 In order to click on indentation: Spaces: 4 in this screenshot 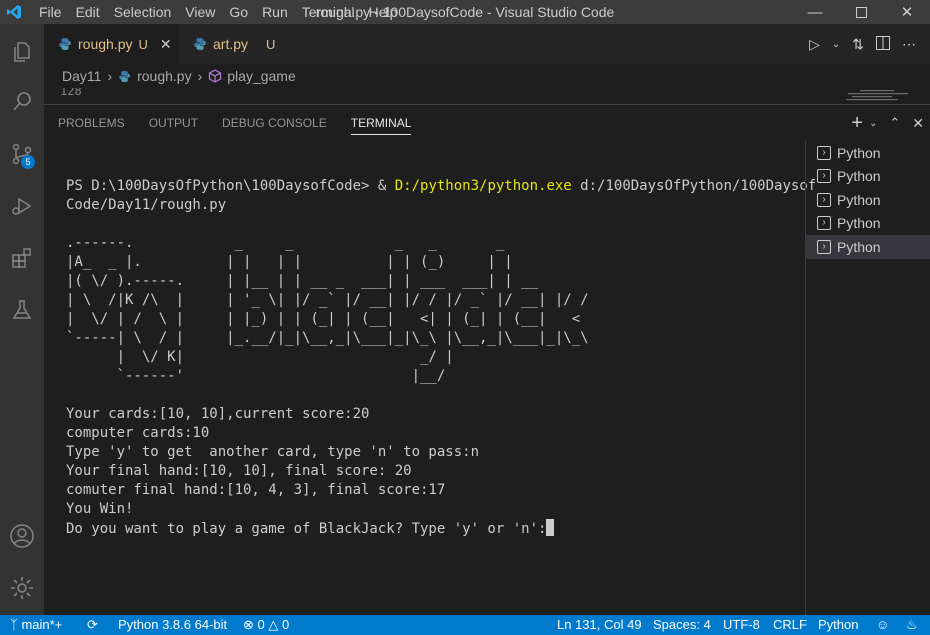, I will do `click(682, 625)`.